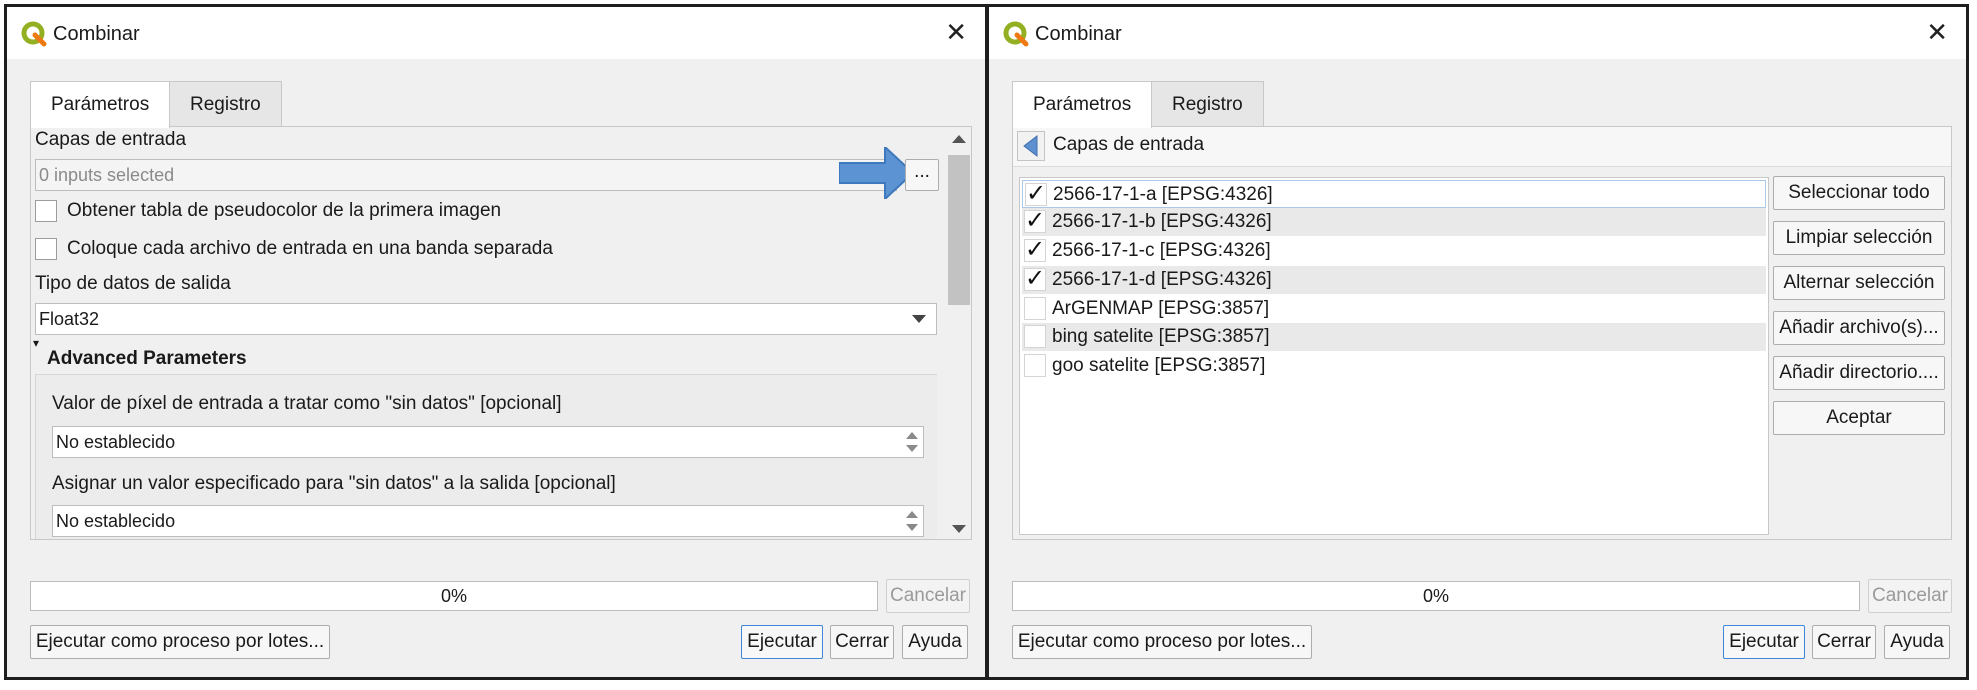  What do you see at coordinates (116, 442) in the screenshot?
I see `nodata-input-value: No establecido` at bounding box center [116, 442].